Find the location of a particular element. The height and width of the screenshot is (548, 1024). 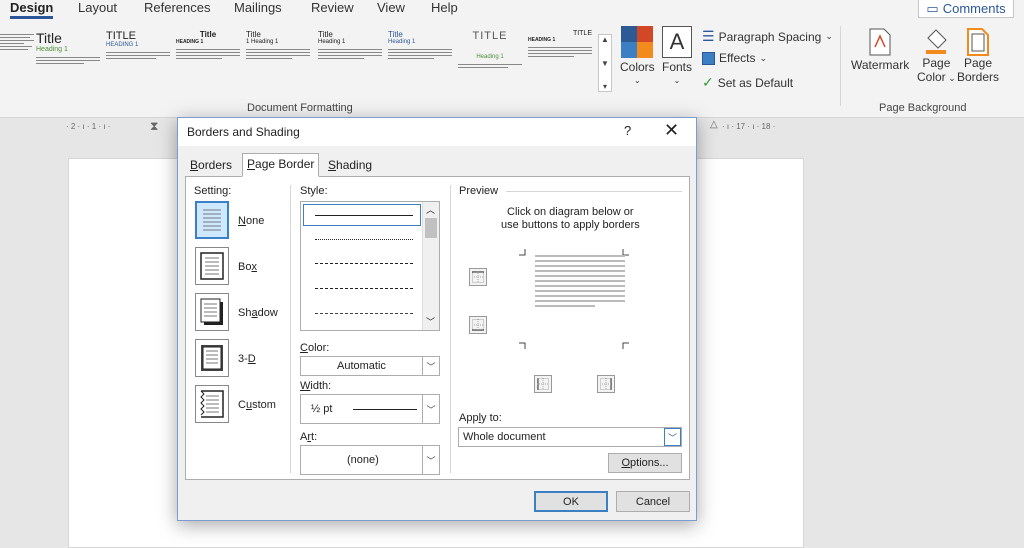

close-button: ✕ is located at coordinates (671, 130).